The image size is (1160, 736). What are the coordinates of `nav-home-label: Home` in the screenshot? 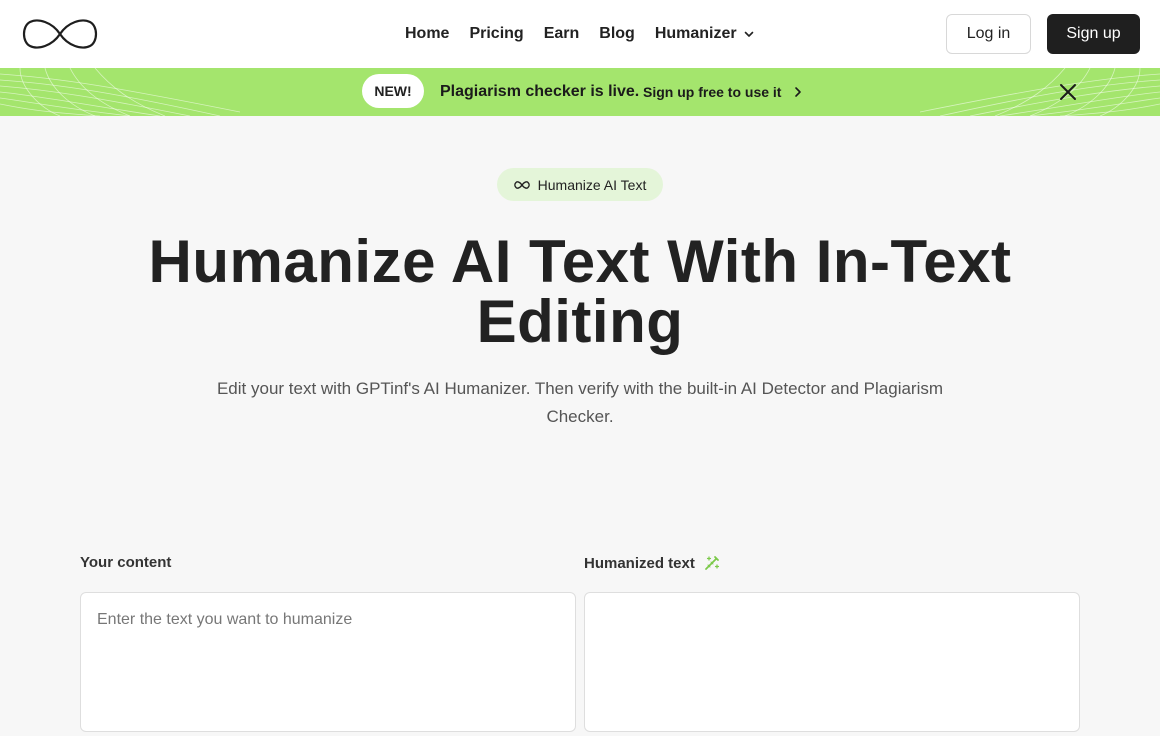 It's located at (427, 33).